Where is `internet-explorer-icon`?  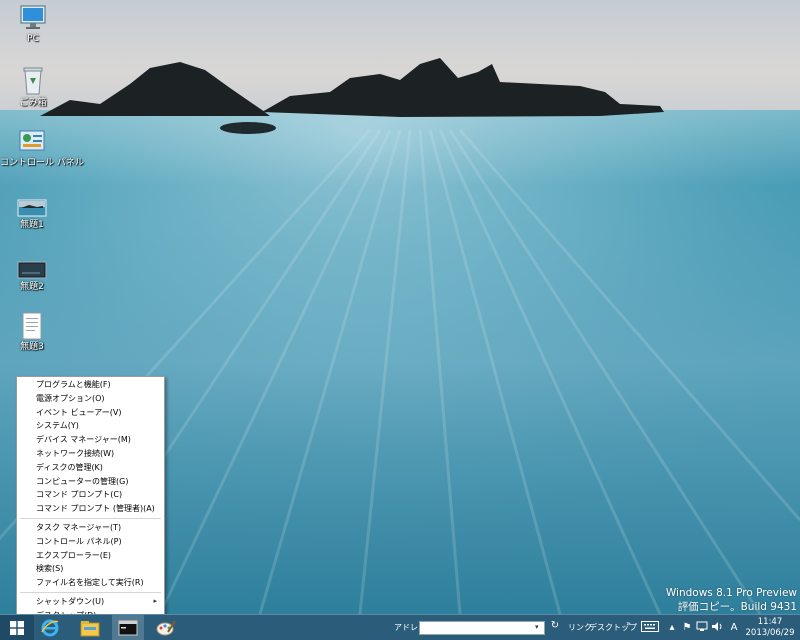
internet-explorer-icon is located at coordinates (50, 628).